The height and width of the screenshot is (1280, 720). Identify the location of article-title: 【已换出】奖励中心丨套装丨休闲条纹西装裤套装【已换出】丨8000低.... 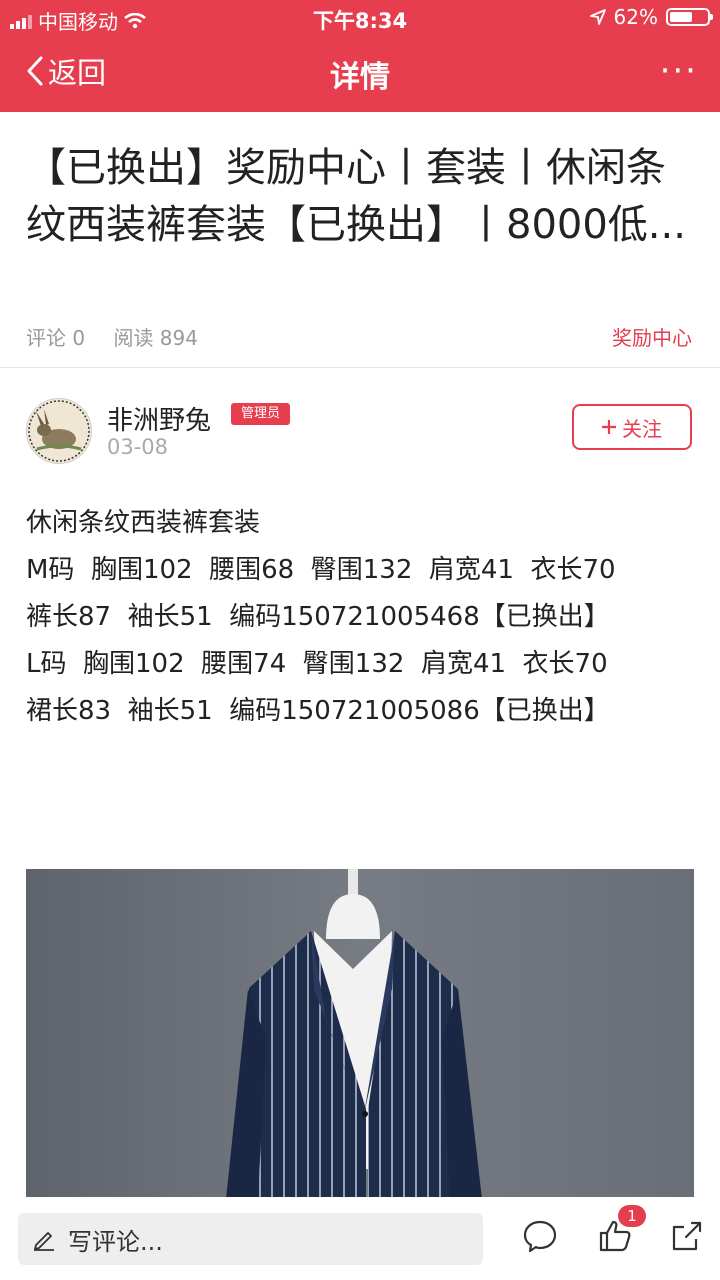
(356, 196).